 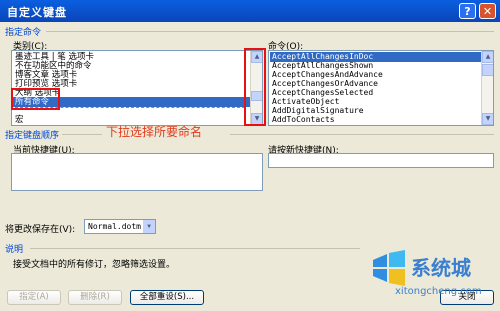 I want to click on scroll-down-icon: ▼, so click(x=487, y=119).